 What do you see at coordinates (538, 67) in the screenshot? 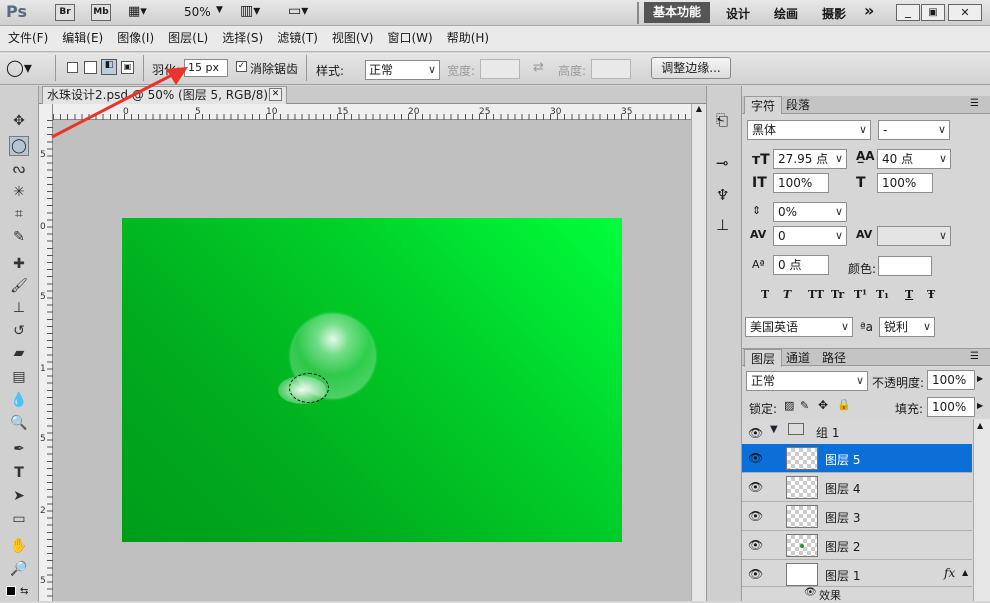
I see `swap-dimensions-icon: ⇄` at bounding box center [538, 67].